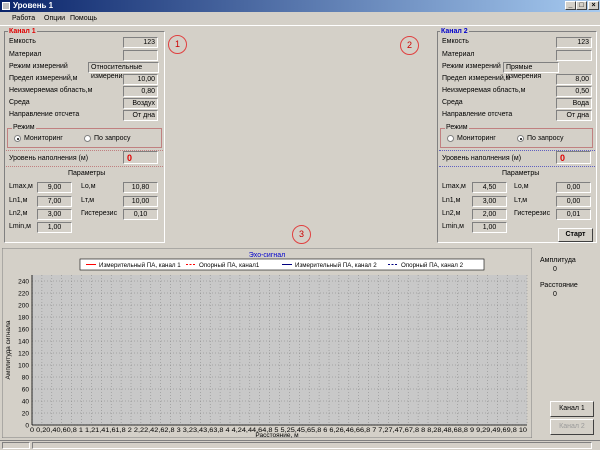 This screenshot has height=450, width=600. Describe the element at coordinates (23, 281) in the screenshot. I see `y-tick-label: 240` at that location.